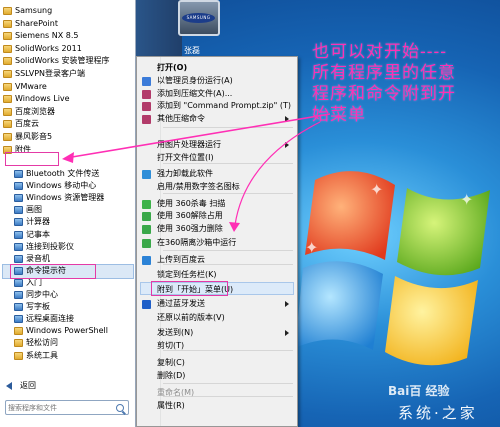 The height and width of the screenshot is (427, 500). What do you see at coordinates (27, 137) in the screenshot?
I see `program-item: 暴风影音5` at bounding box center [27, 137].